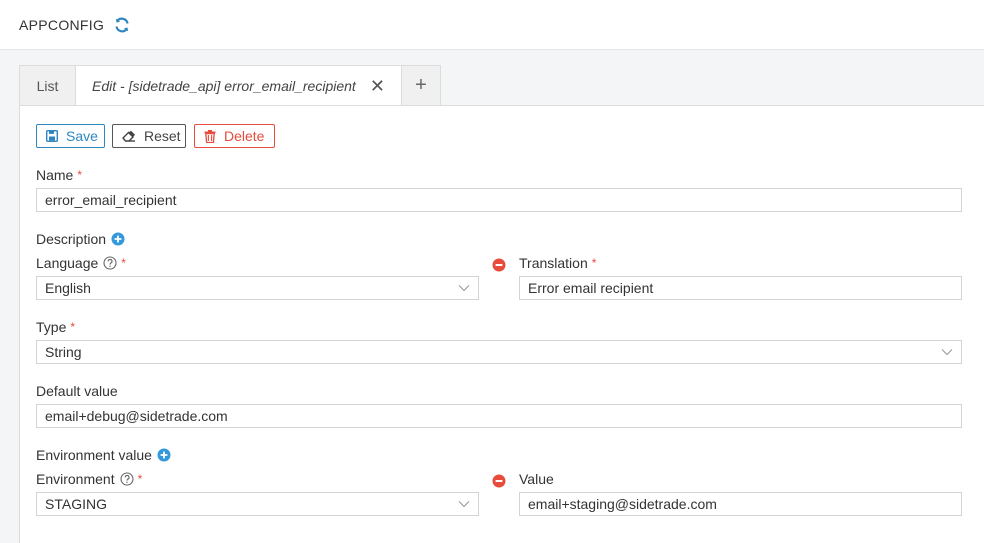 The image size is (984, 543). Describe the element at coordinates (492, 25) in the screenshot. I see `app-header: APPCONFIG` at that location.